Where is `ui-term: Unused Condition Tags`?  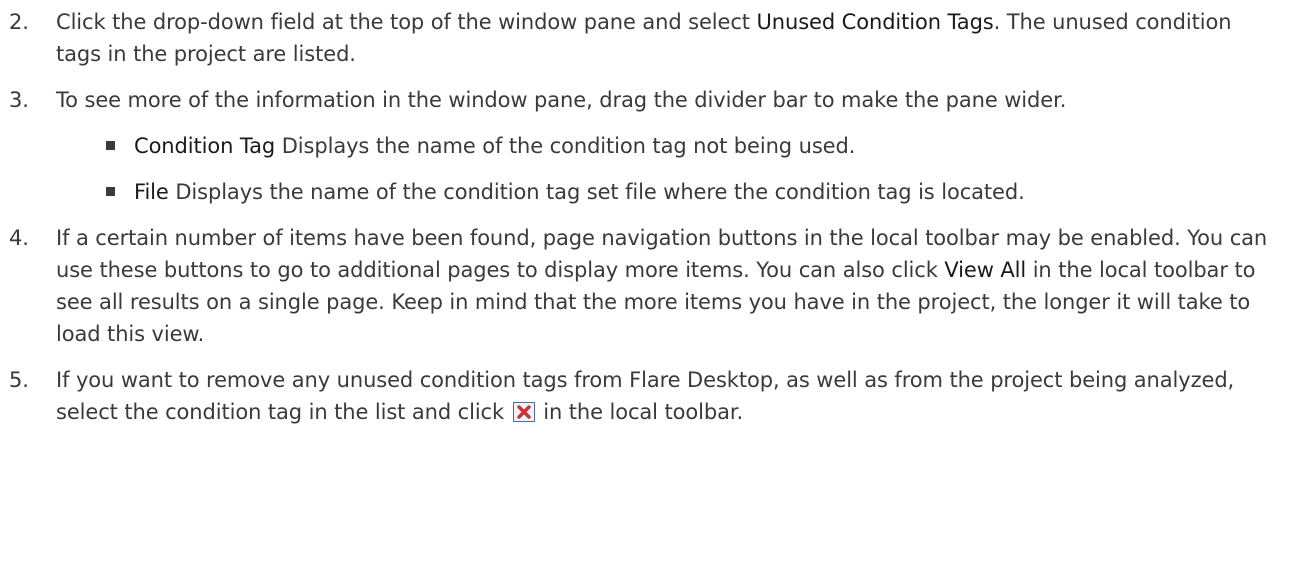
ui-term: Unused Condition Tags is located at coordinates (875, 22).